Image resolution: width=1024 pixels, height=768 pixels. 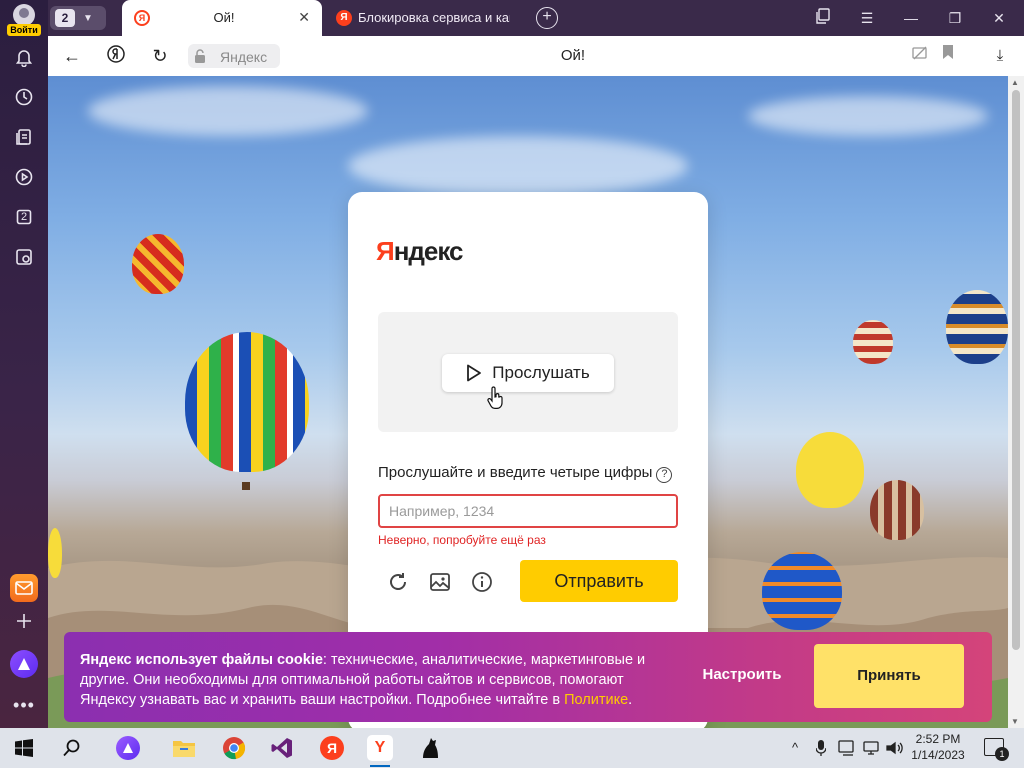 What do you see at coordinates (24, 748) in the screenshot?
I see `windows-start-icon` at bounding box center [24, 748].